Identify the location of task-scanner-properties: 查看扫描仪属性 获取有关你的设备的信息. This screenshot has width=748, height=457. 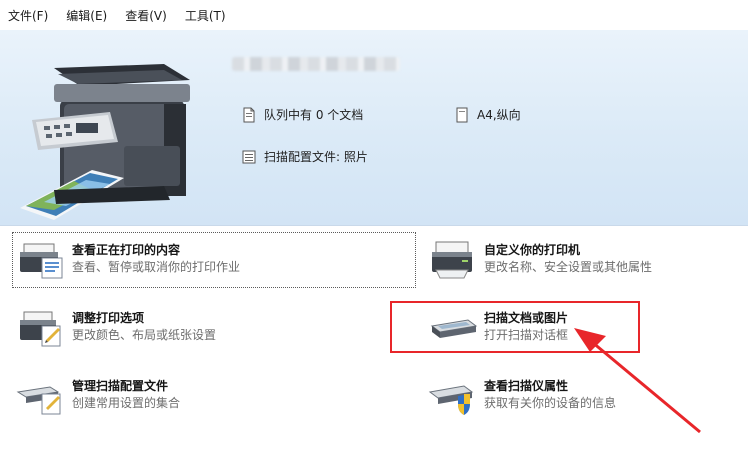
(574, 396).